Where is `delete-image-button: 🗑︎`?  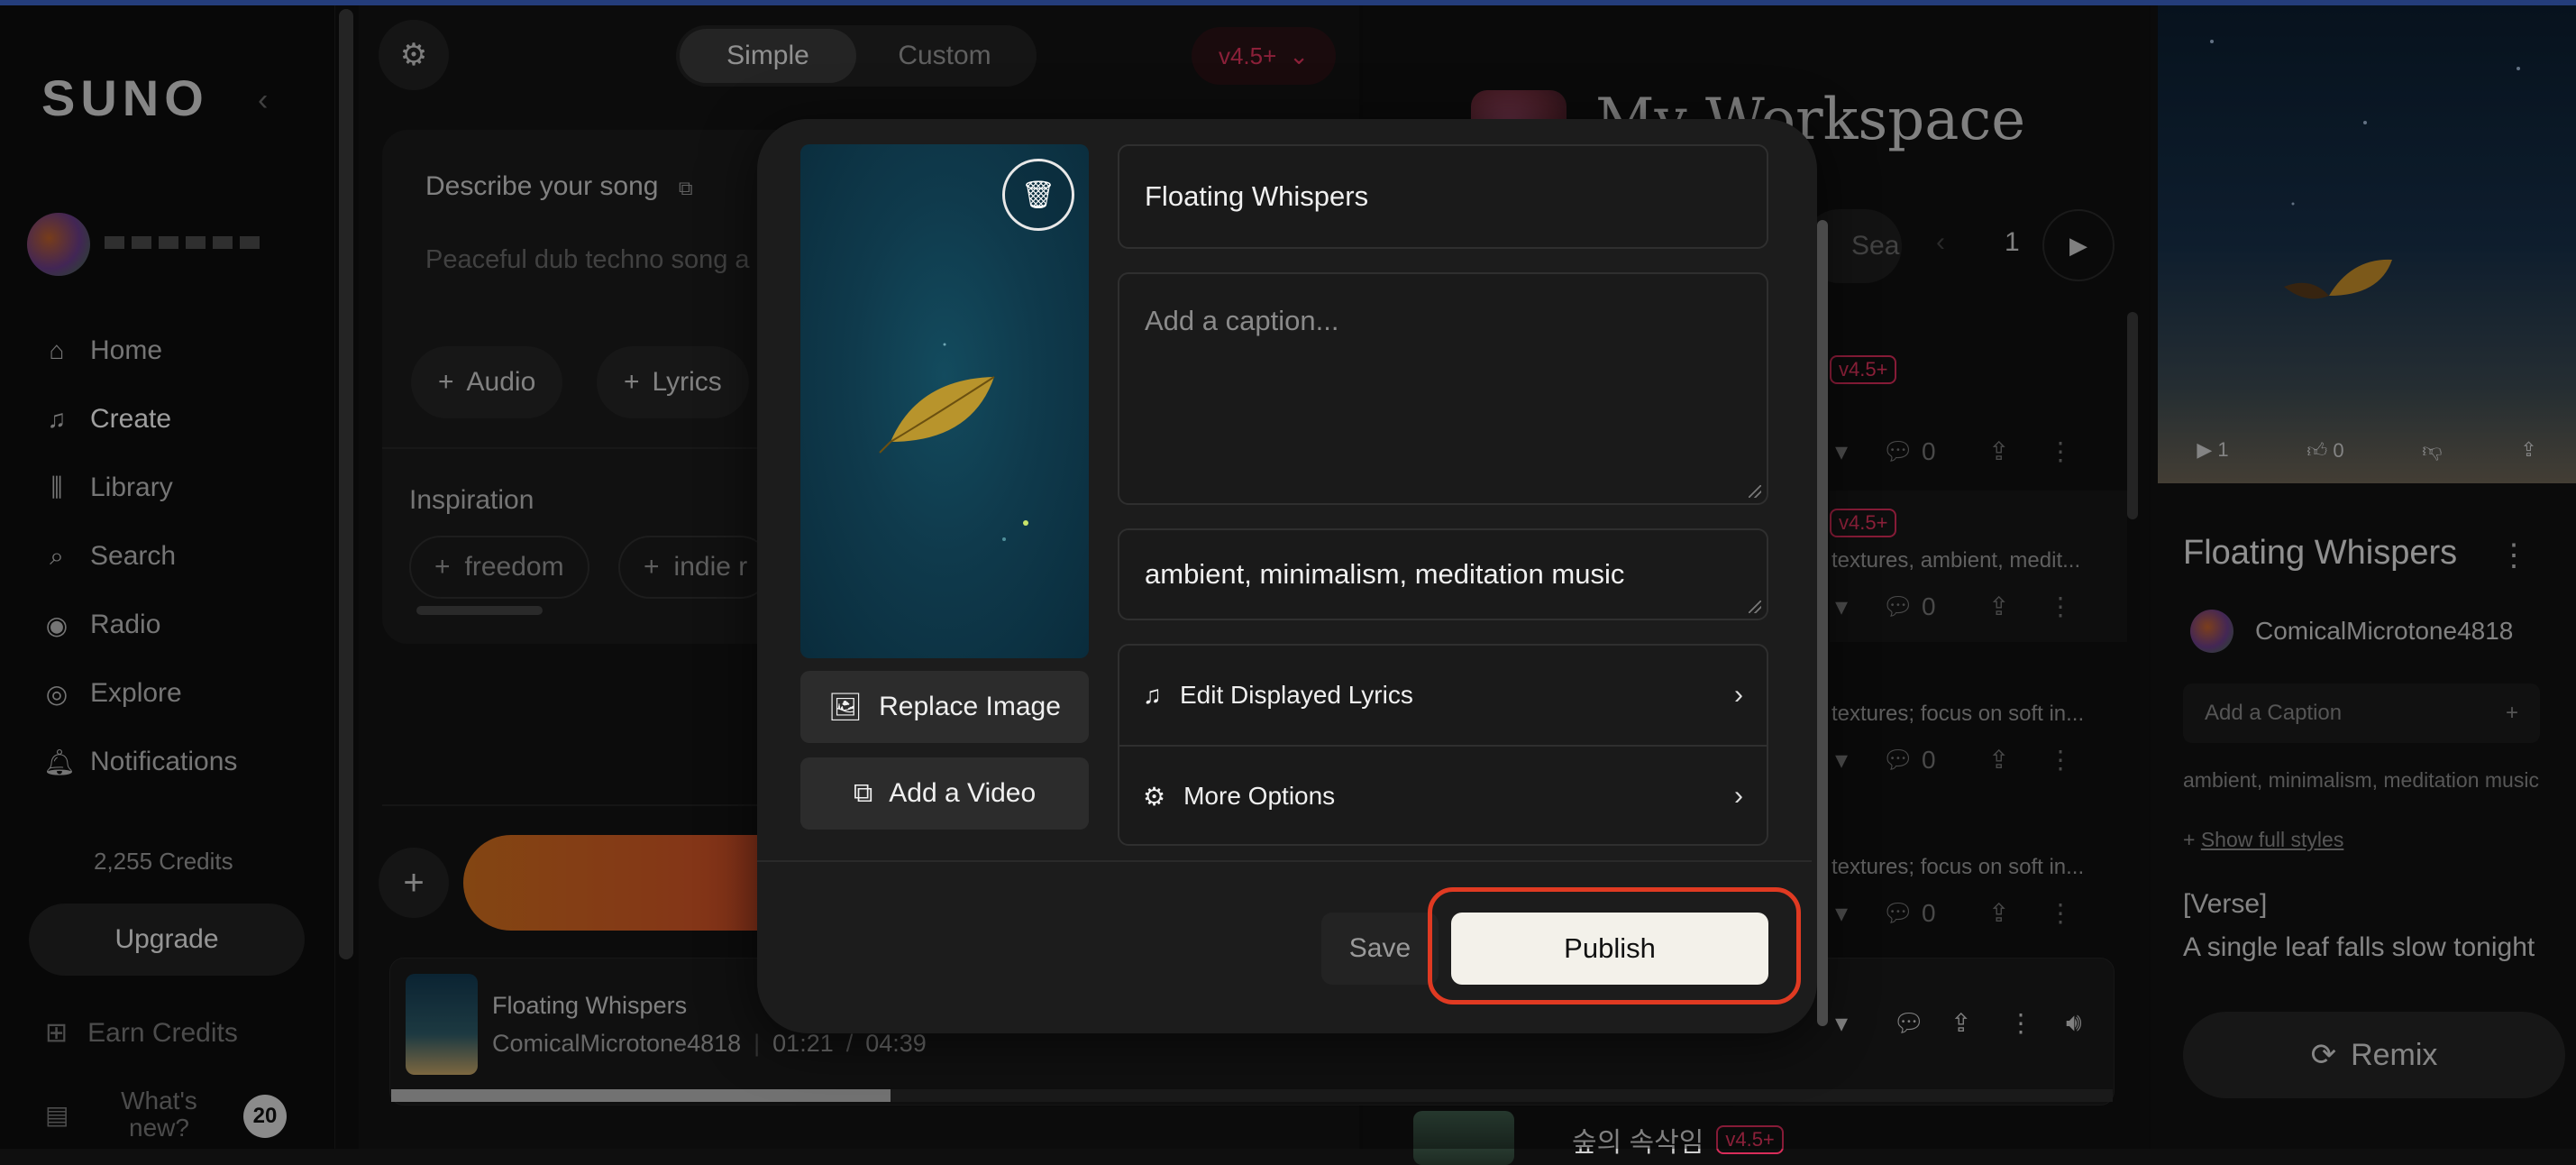 delete-image-button: 🗑︎ is located at coordinates (1038, 195).